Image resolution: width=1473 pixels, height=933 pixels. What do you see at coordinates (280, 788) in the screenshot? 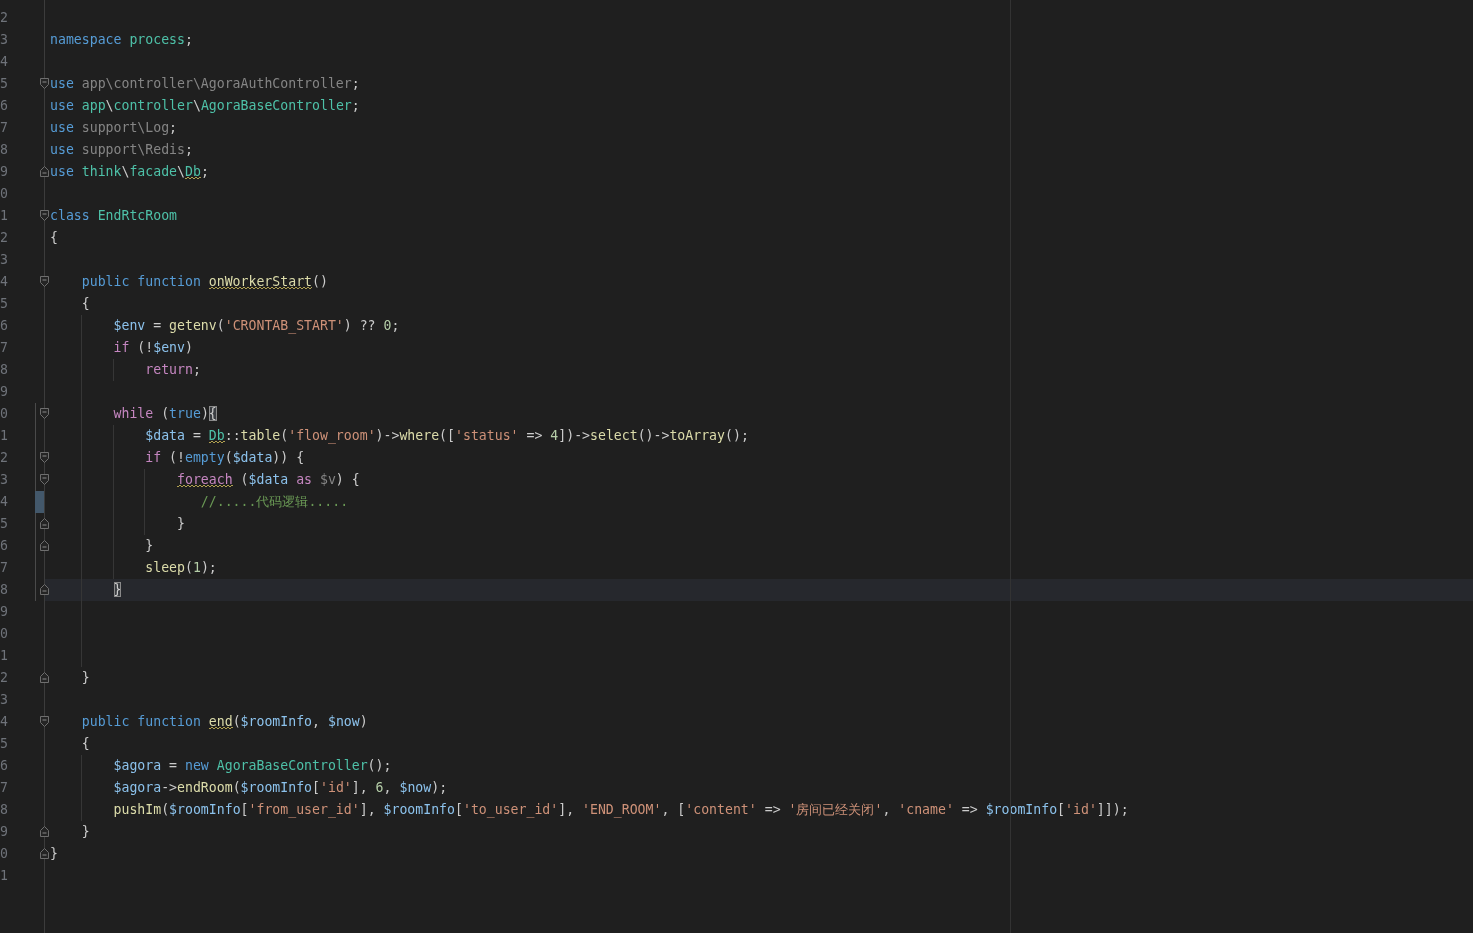
I see `code-line: $agora->endRoom($roomInfo['id'], 6, $now);` at bounding box center [280, 788].